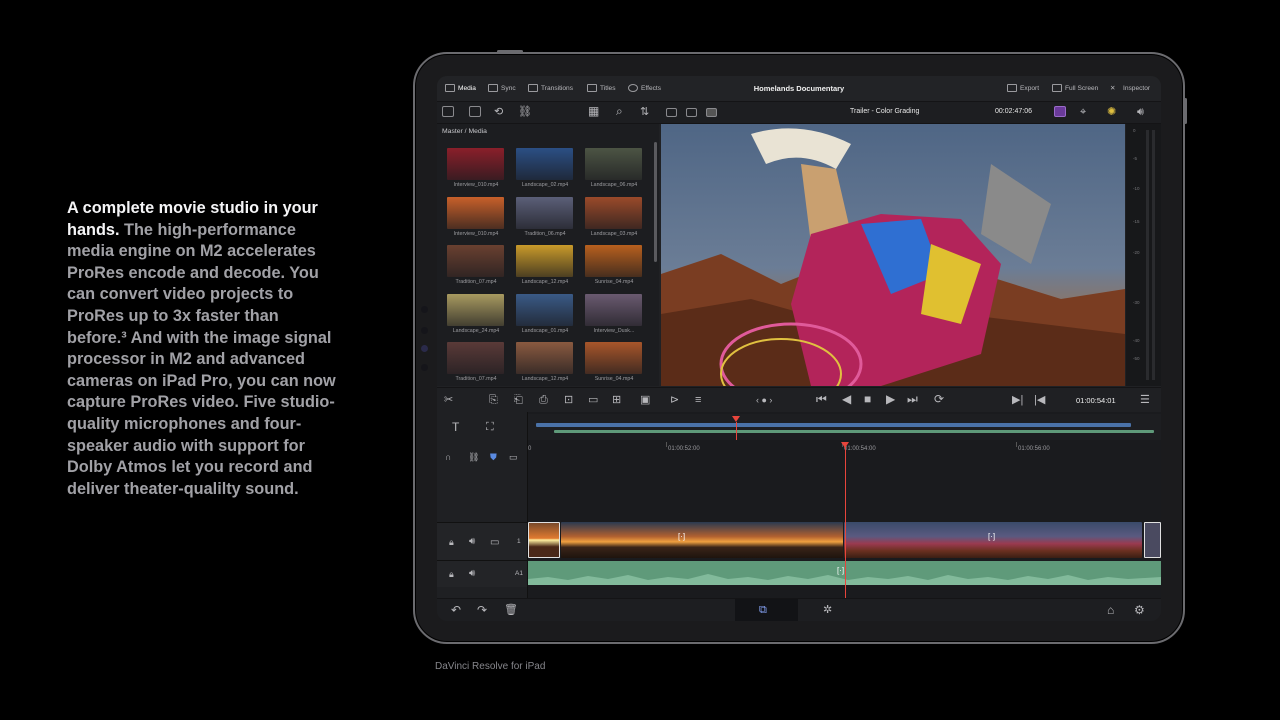  What do you see at coordinates (1152, 540) in the screenshot?
I see `video-clip-end` at bounding box center [1152, 540].